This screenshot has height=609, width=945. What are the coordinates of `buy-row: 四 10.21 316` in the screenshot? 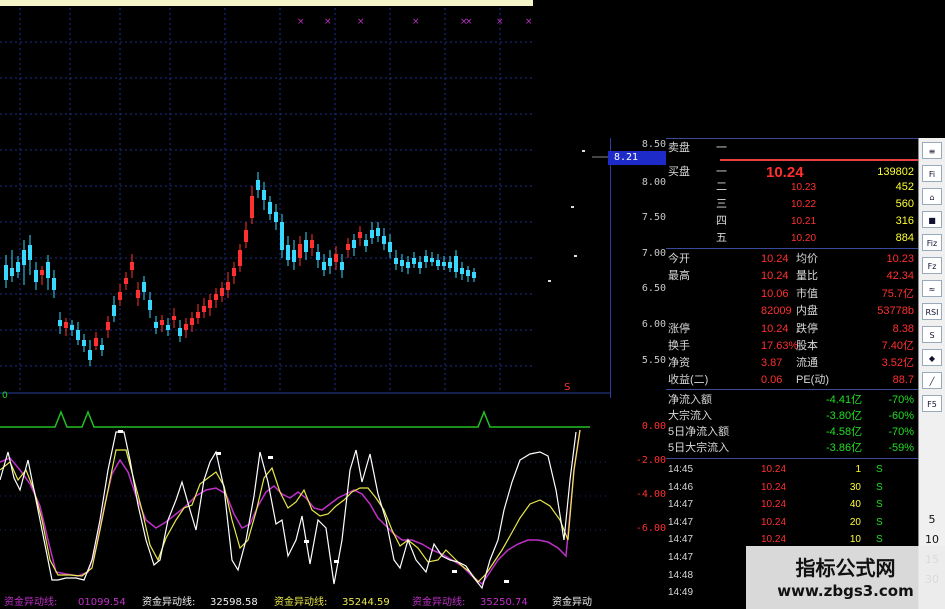 It's located at (792, 221).